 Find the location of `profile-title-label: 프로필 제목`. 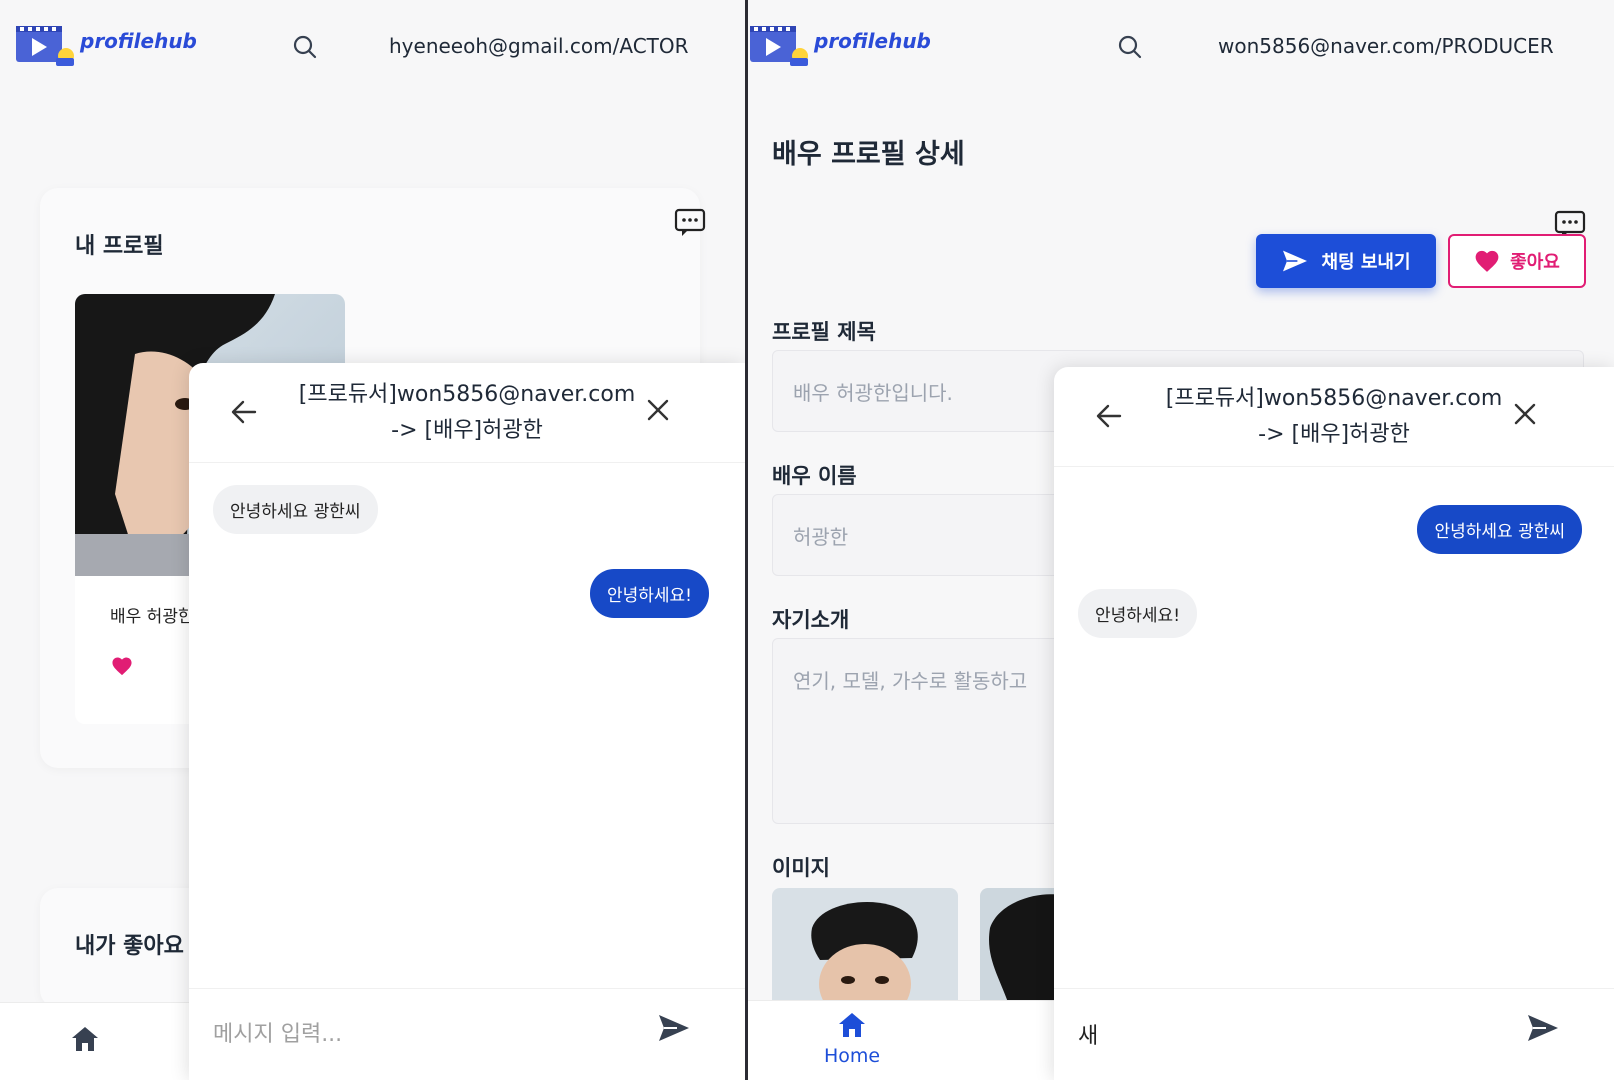

profile-title-label: 프로필 제목 is located at coordinates (824, 332).